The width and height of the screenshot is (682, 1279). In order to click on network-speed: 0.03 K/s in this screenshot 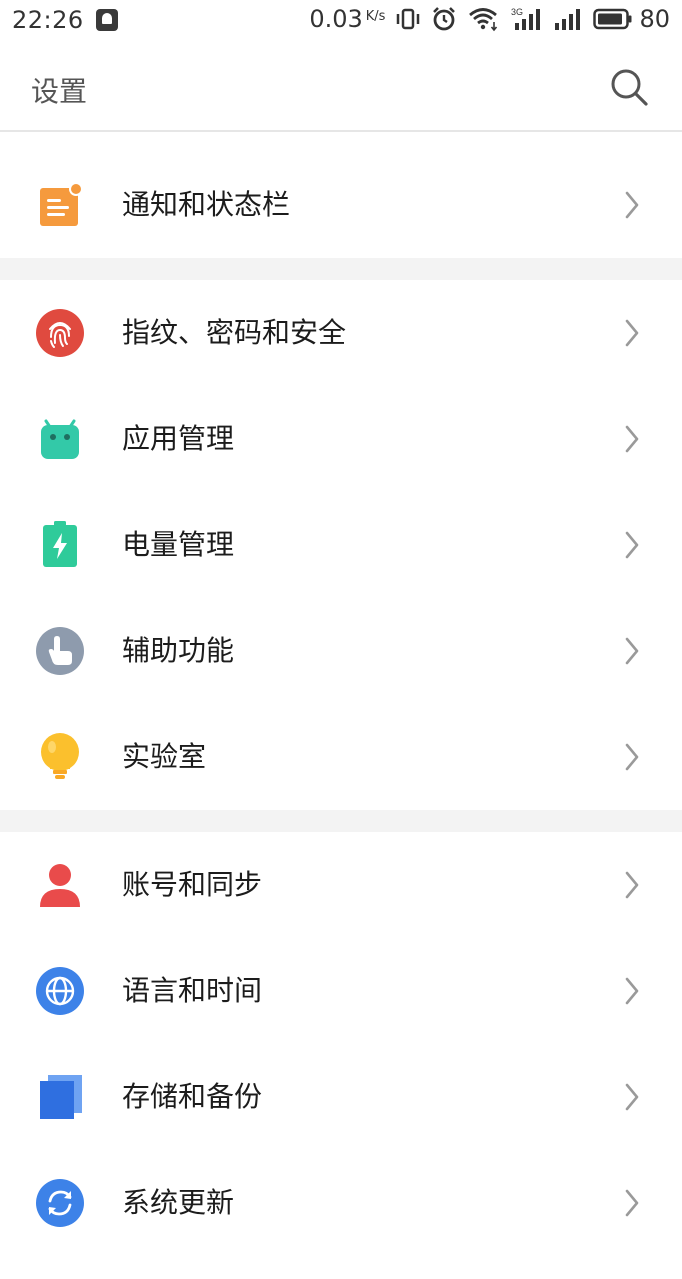, I will do `click(347, 19)`.